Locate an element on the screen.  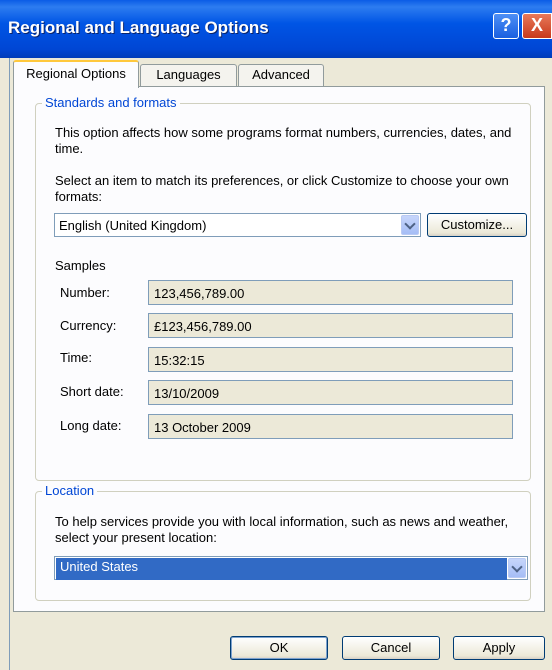
sample-label-short-date: Short date: is located at coordinates (92, 391).